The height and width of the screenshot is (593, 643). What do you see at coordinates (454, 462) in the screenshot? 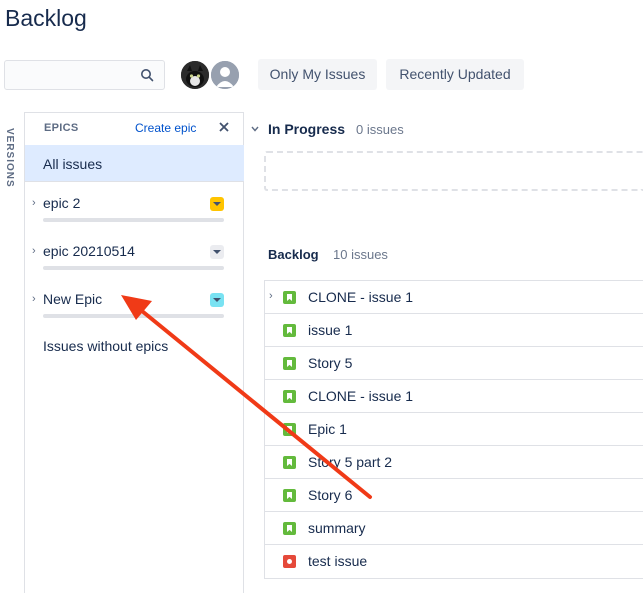
I see `table-row: Story 5 part 2` at bounding box center [454, 462].